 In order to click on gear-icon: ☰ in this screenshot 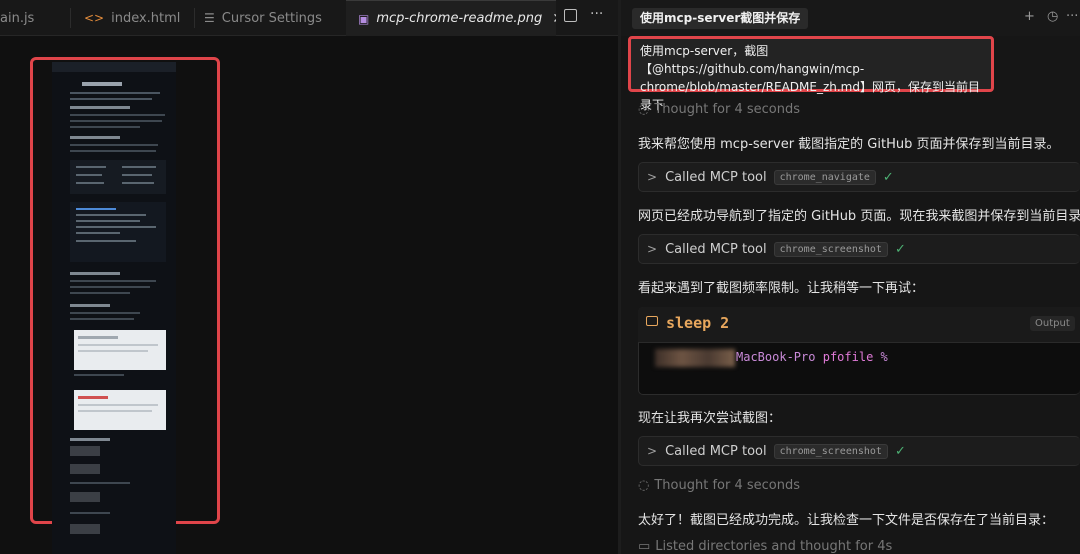, I will do `click(209, 18)`.